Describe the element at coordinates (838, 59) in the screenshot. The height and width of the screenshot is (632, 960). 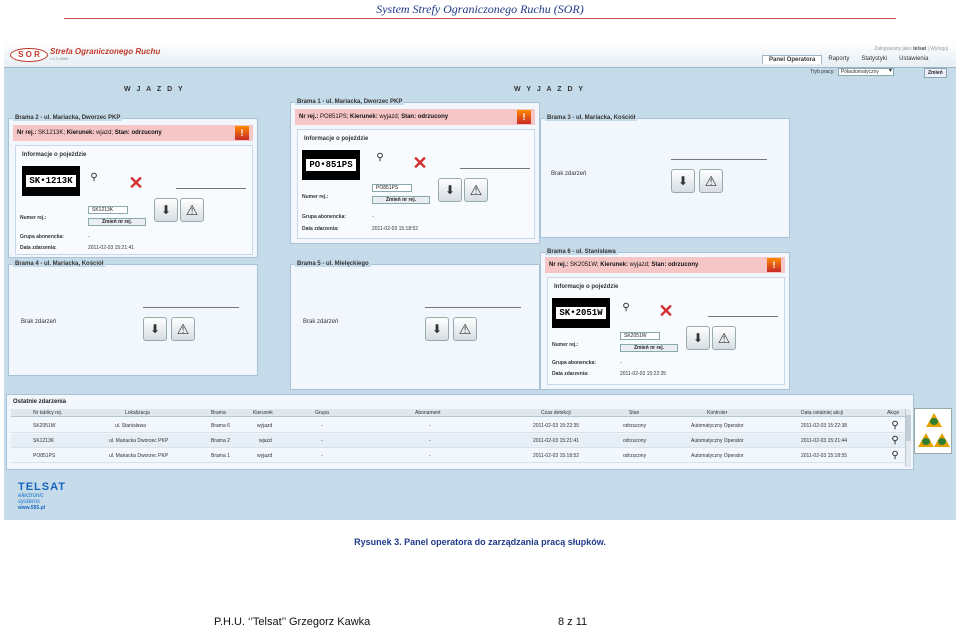
I see `tab-raporty: Raporty` at that location.